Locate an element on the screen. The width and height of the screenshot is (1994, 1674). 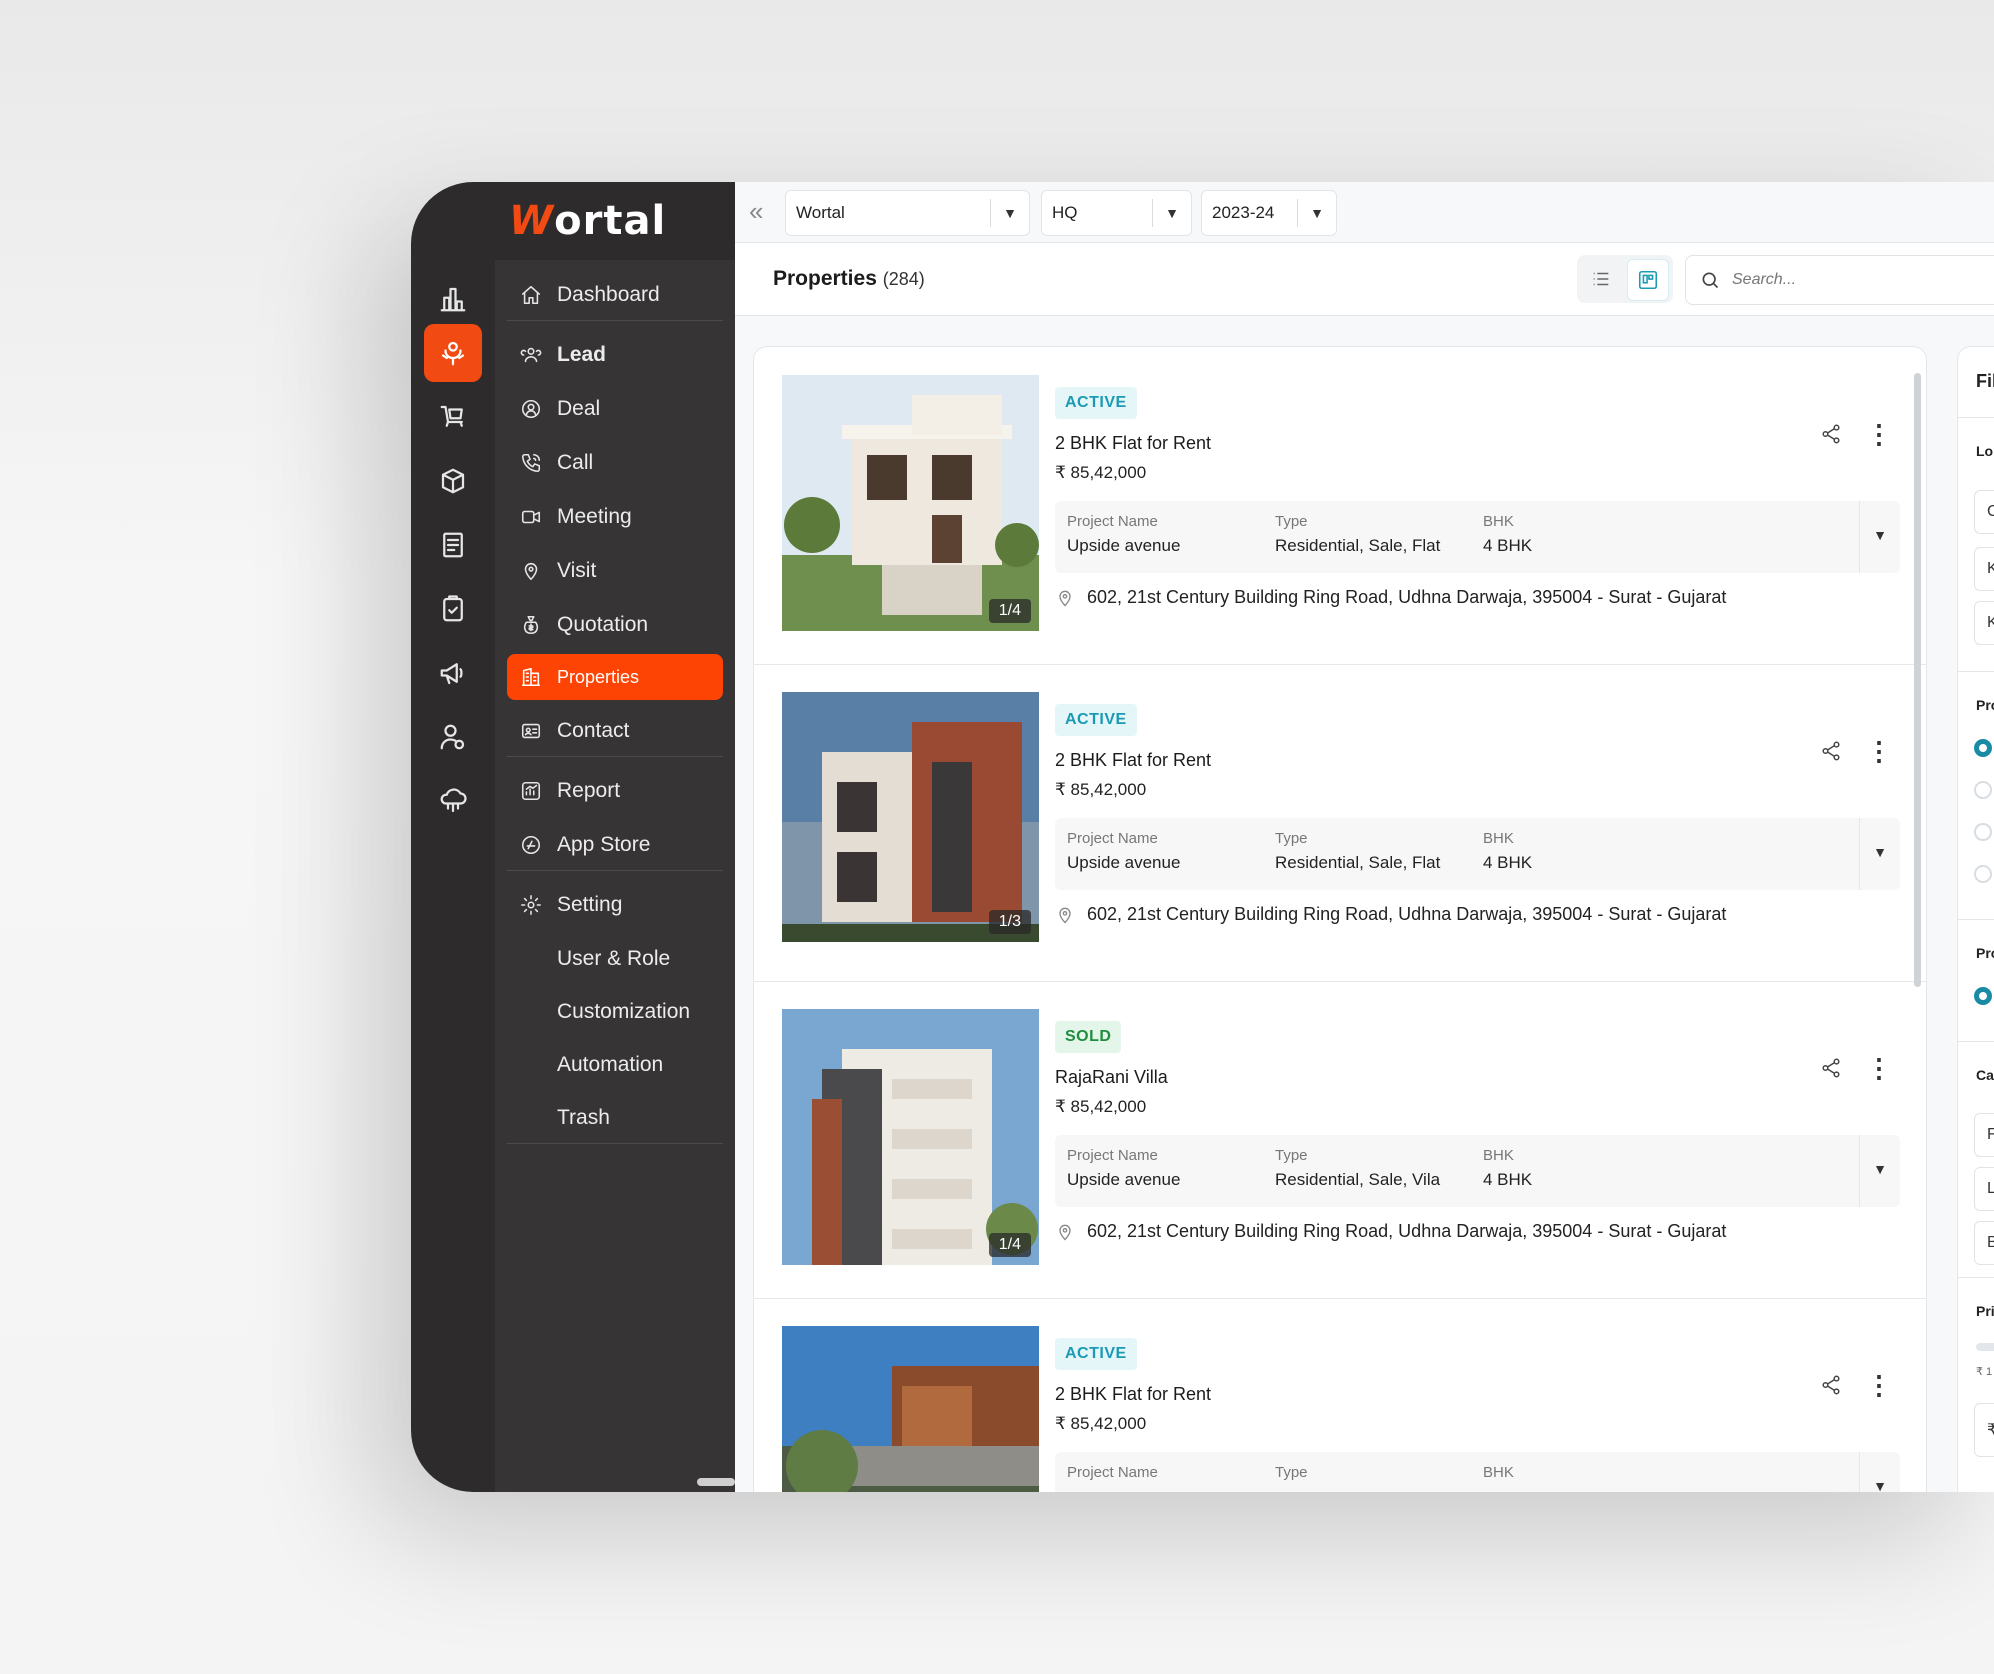
menu-scrollbar is located at coordinates (716, 1482).